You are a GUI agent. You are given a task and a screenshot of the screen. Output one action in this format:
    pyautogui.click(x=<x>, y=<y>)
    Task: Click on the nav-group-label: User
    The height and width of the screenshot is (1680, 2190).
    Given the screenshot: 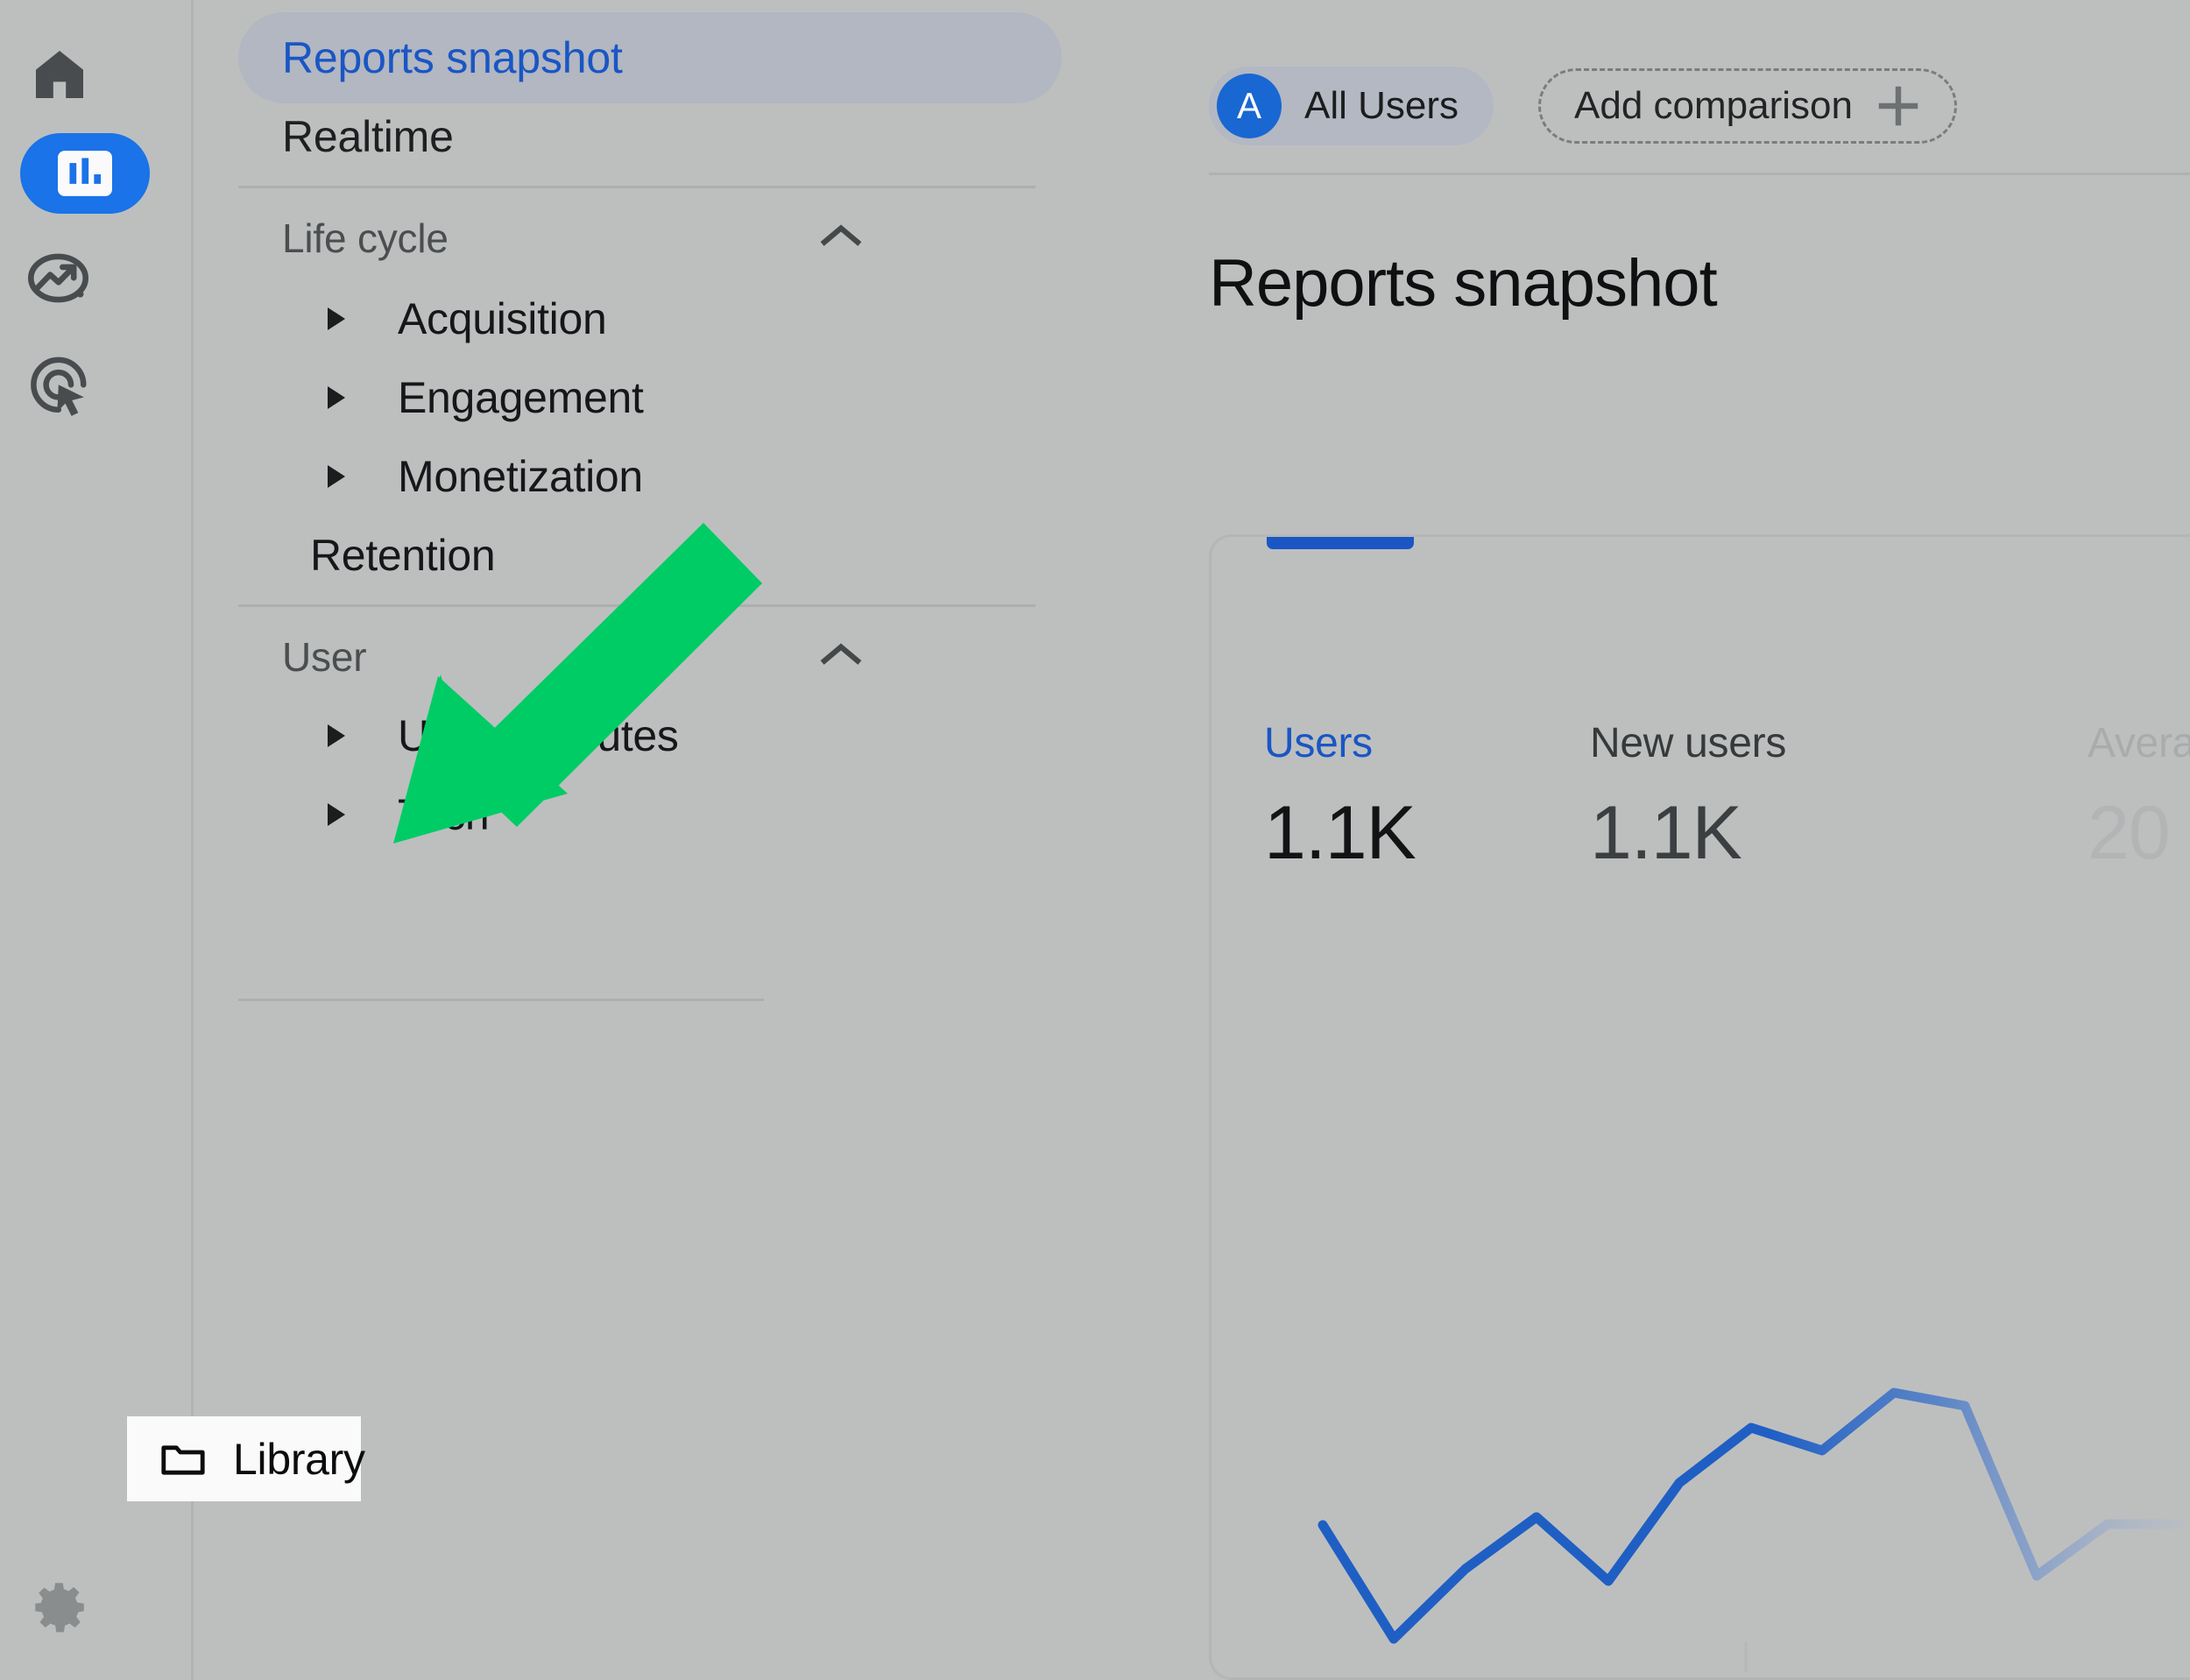 What is the action you would take?
    pyautogui.click(x=324, y=657)
    